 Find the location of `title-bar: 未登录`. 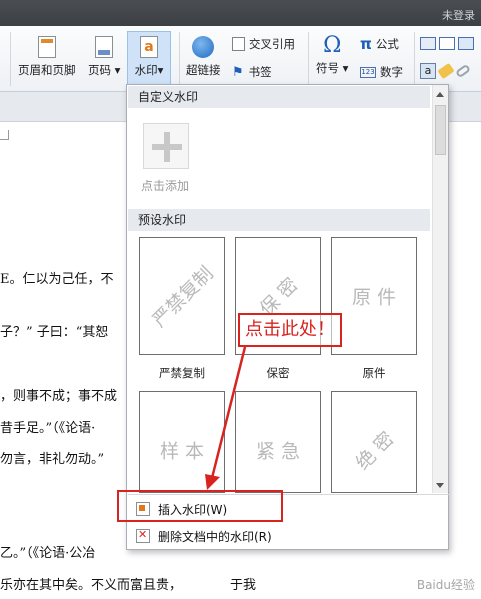

title-bar: 未登录 is located at coordinates (240, 13).